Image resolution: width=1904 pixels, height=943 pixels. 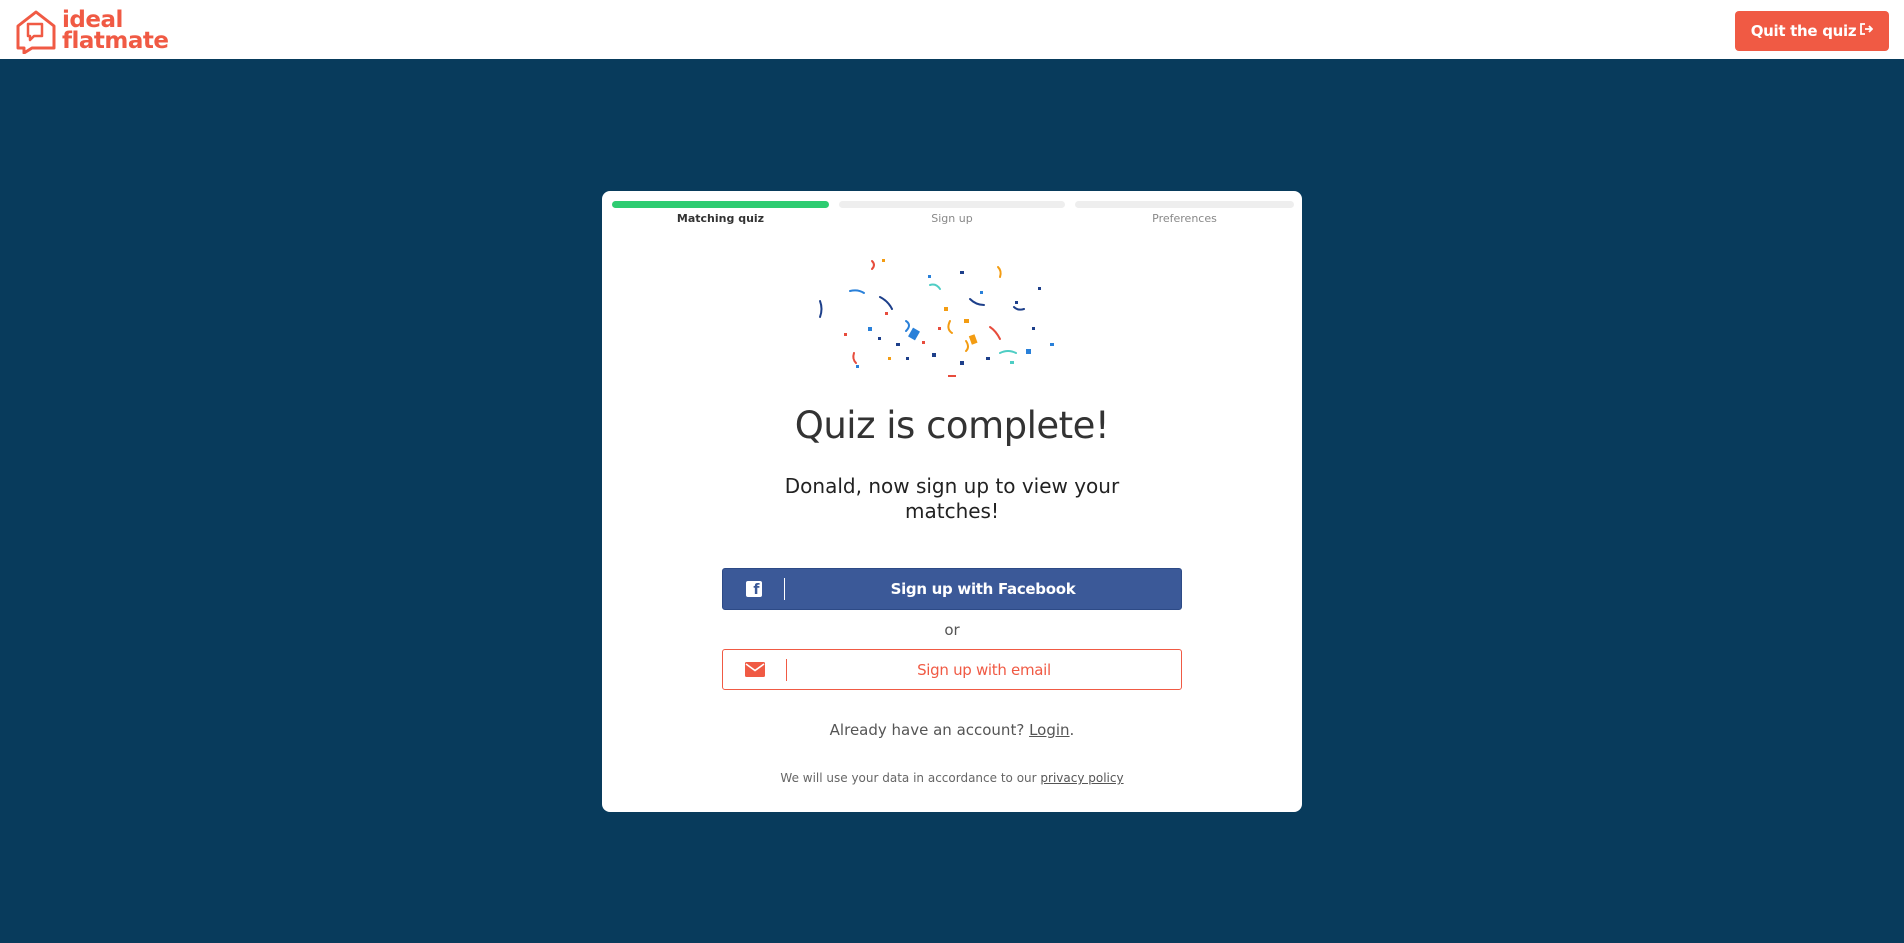 I want to click on email-signup-label: Sign up with email, so click(x=984, y=669).